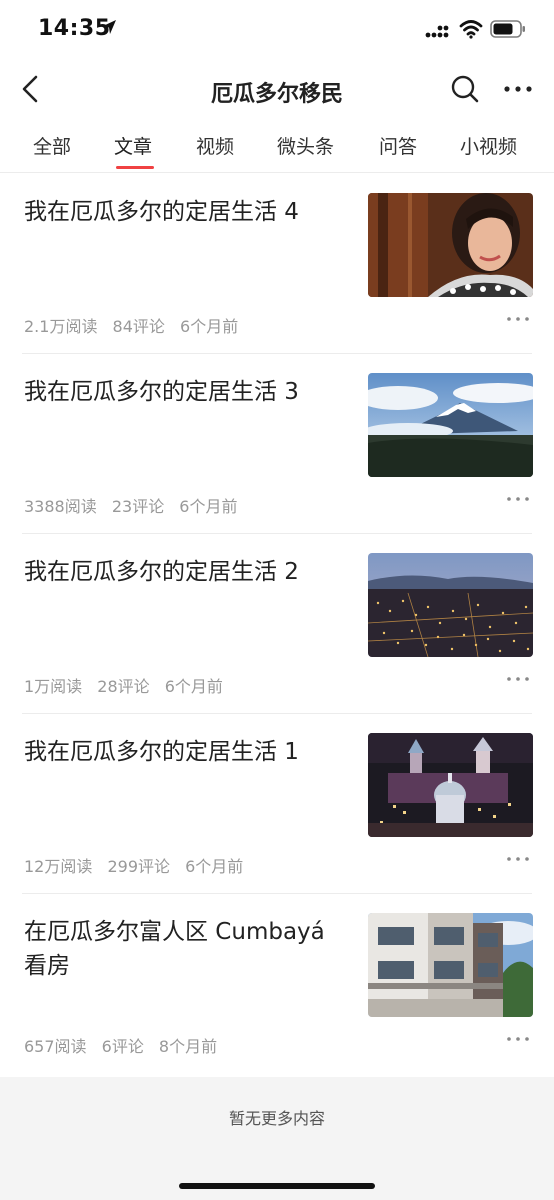 The width and height of the screenshot is (554, 1200). I want to click on article-meta: 1万阅读 28评论 6个月前, so click(128, 685).